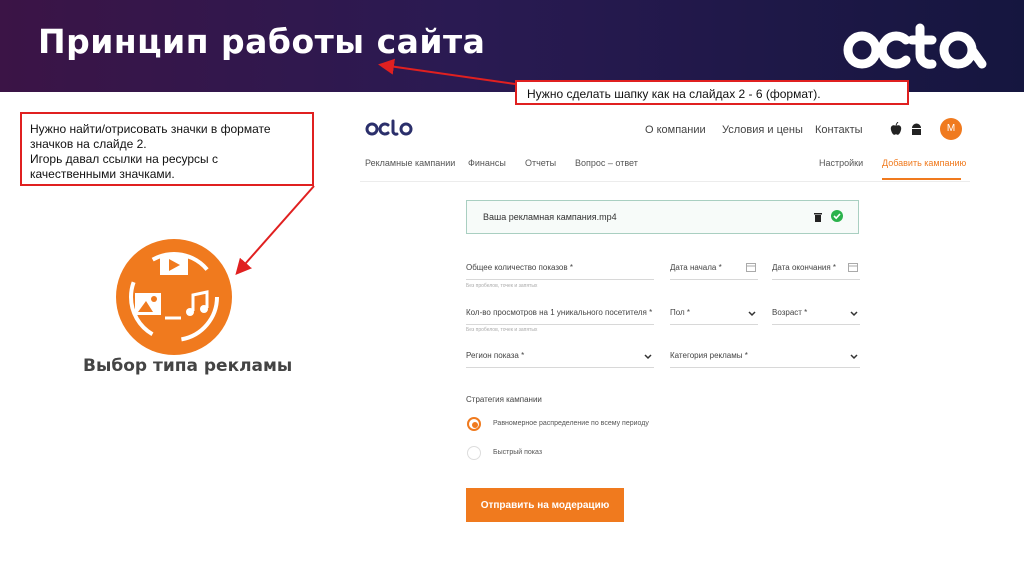  I want to click on octa-logo-icon, so click(915, 46).